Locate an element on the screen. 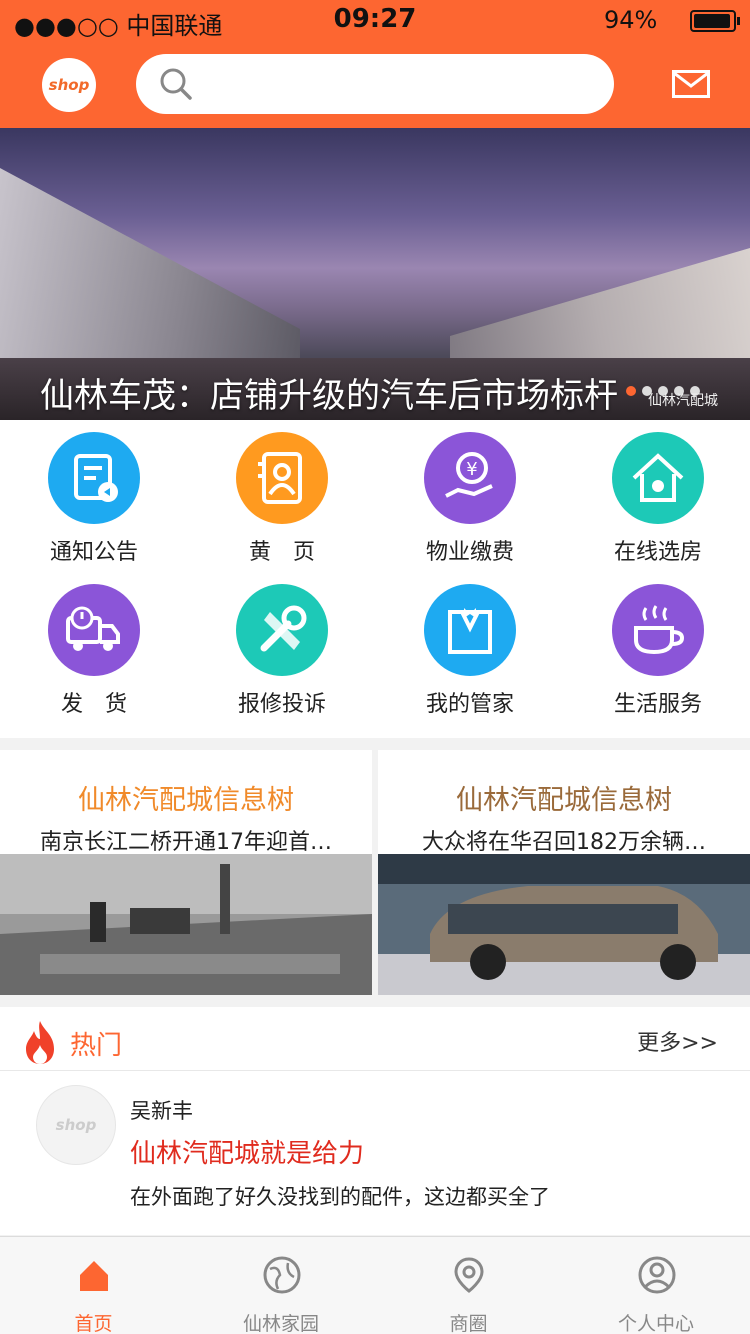 The image size is (750, 1334). menu-item: ¥ 物业缴费 is located at coordinates (470, 495).